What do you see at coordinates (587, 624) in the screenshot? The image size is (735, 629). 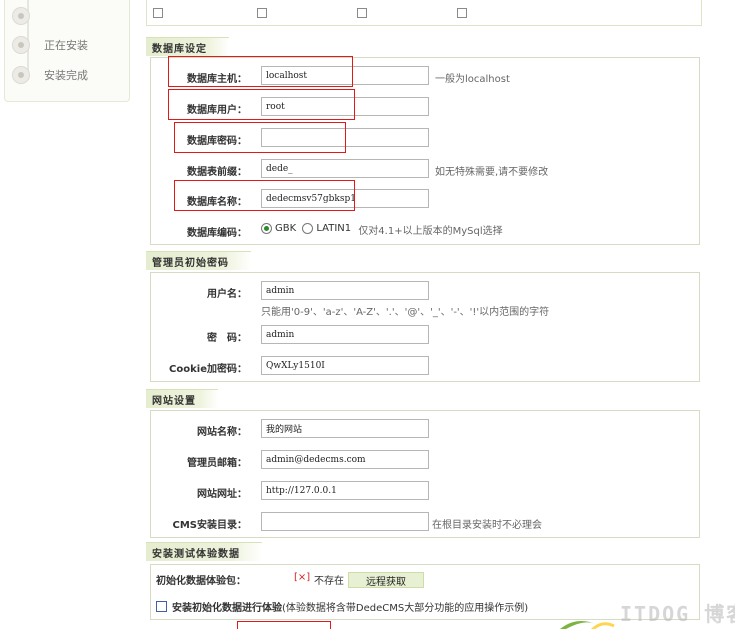 I see `leaf-decoration-icon` at bounding box center [587, 624].